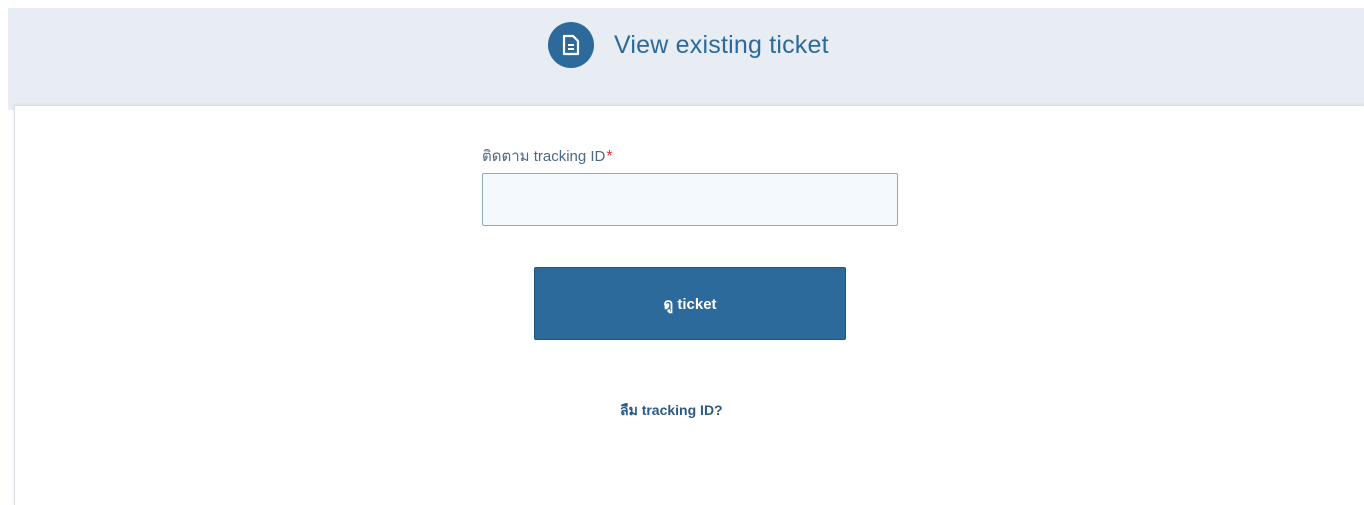 Image resolution: width=1364 pixels, height=505 pixels. I want to click on page-title: View existing ticket, so click(721, 44).